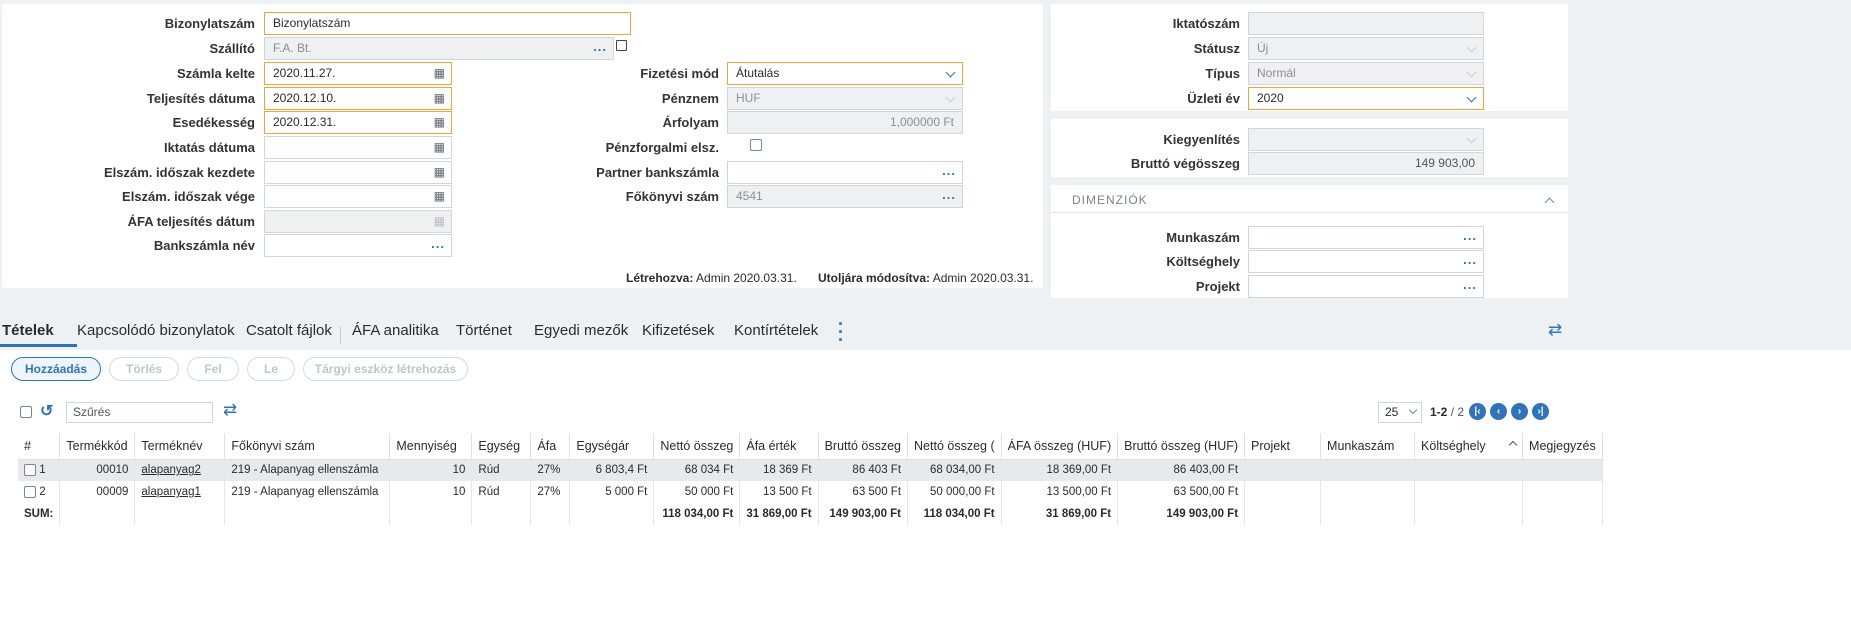 The width and height of the screenshot is (1851, 636). Describe the element at coordinates (144, 369) in the screenshot. I see `delete-button: Törlés` at that location.